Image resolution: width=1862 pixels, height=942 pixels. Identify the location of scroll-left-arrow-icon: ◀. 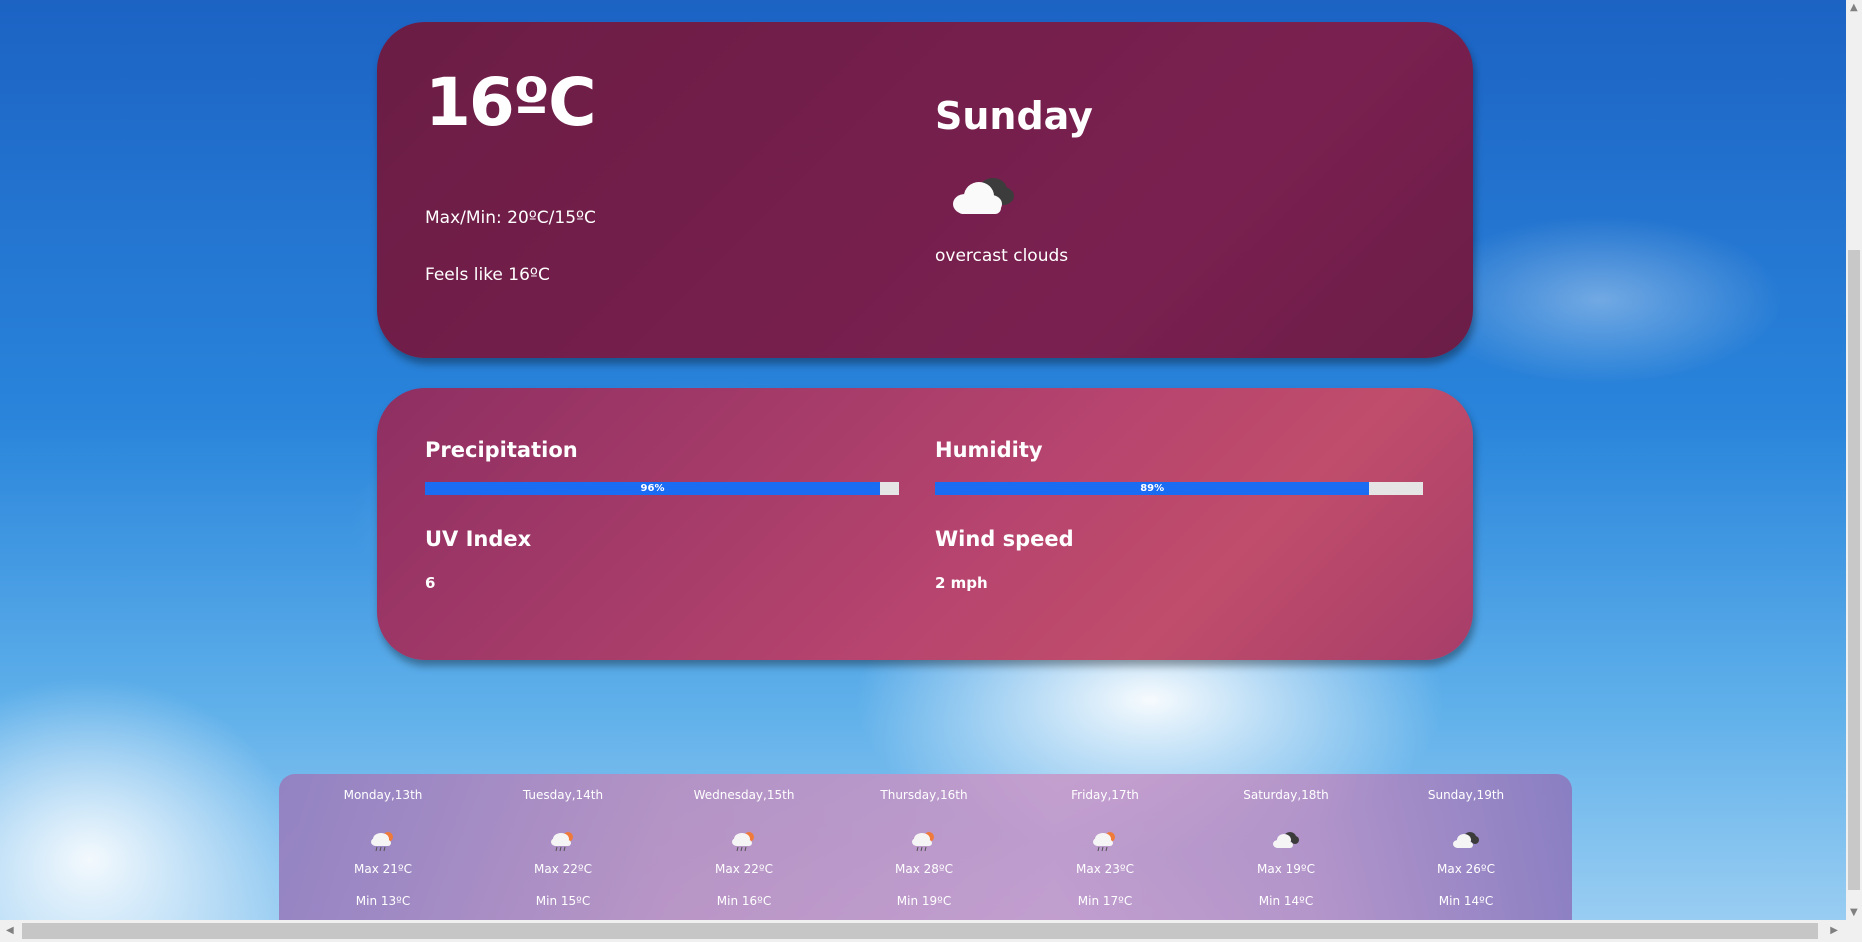
(10, 930).